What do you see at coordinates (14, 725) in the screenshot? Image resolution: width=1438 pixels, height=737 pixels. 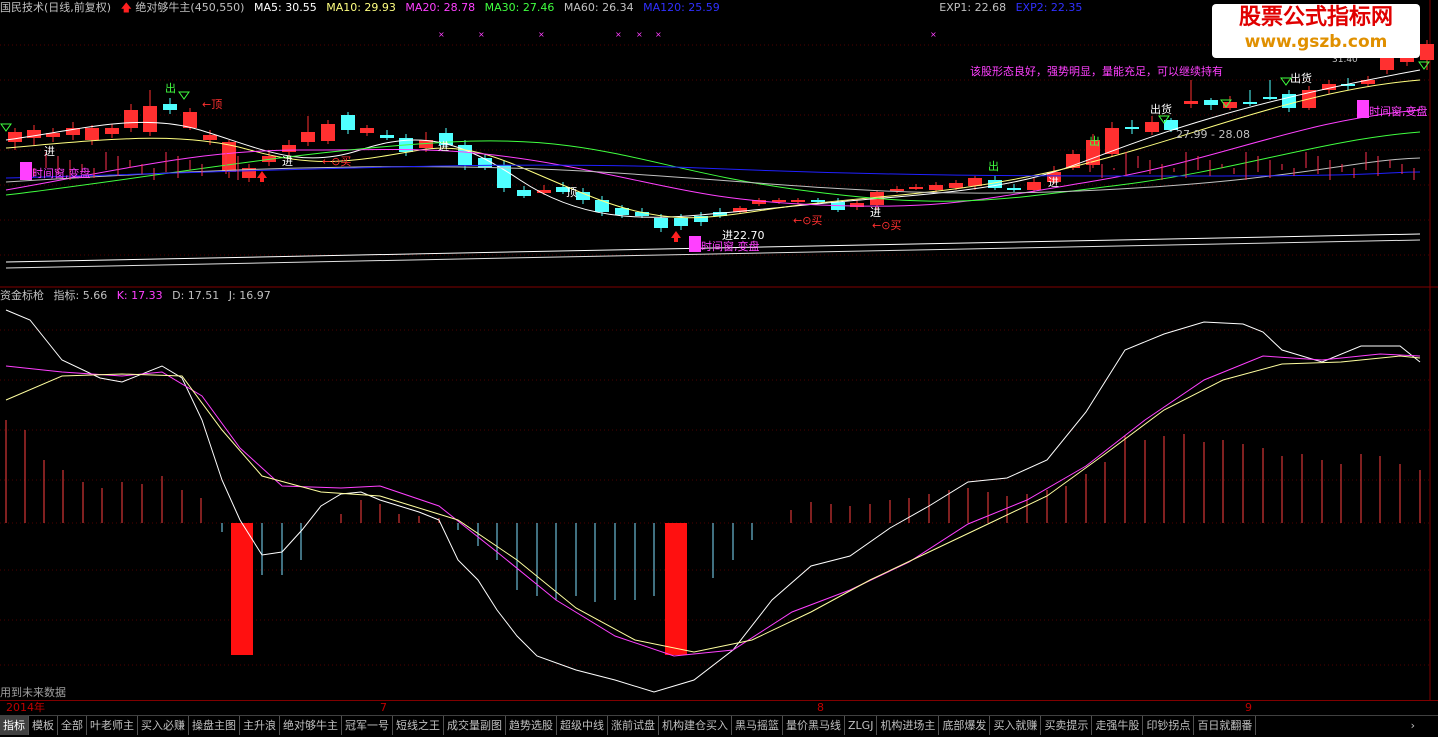 I see `tab-0: 指标` at bounding box center [14, 725].